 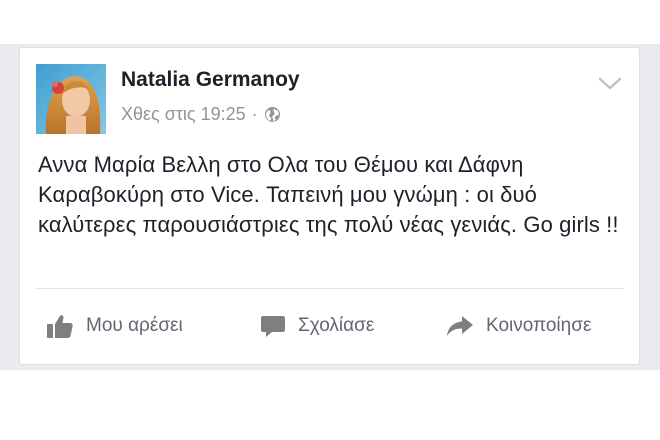 I want to click on action-bar: Μου αρέσει Σχολίασε Κοινοποίησε, so click(x=329, y=326).